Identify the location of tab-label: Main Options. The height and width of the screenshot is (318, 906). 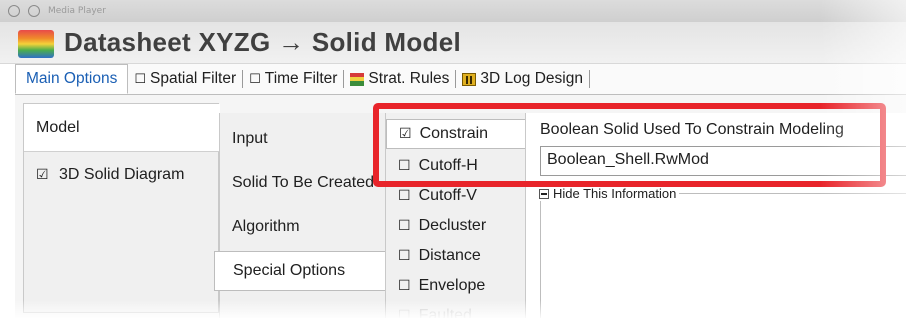
(72, 78).